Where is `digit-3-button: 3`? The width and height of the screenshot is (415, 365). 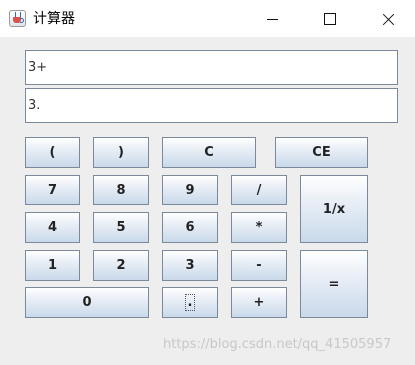 digit-3-button: 3 is located at coordinates (190, 265).